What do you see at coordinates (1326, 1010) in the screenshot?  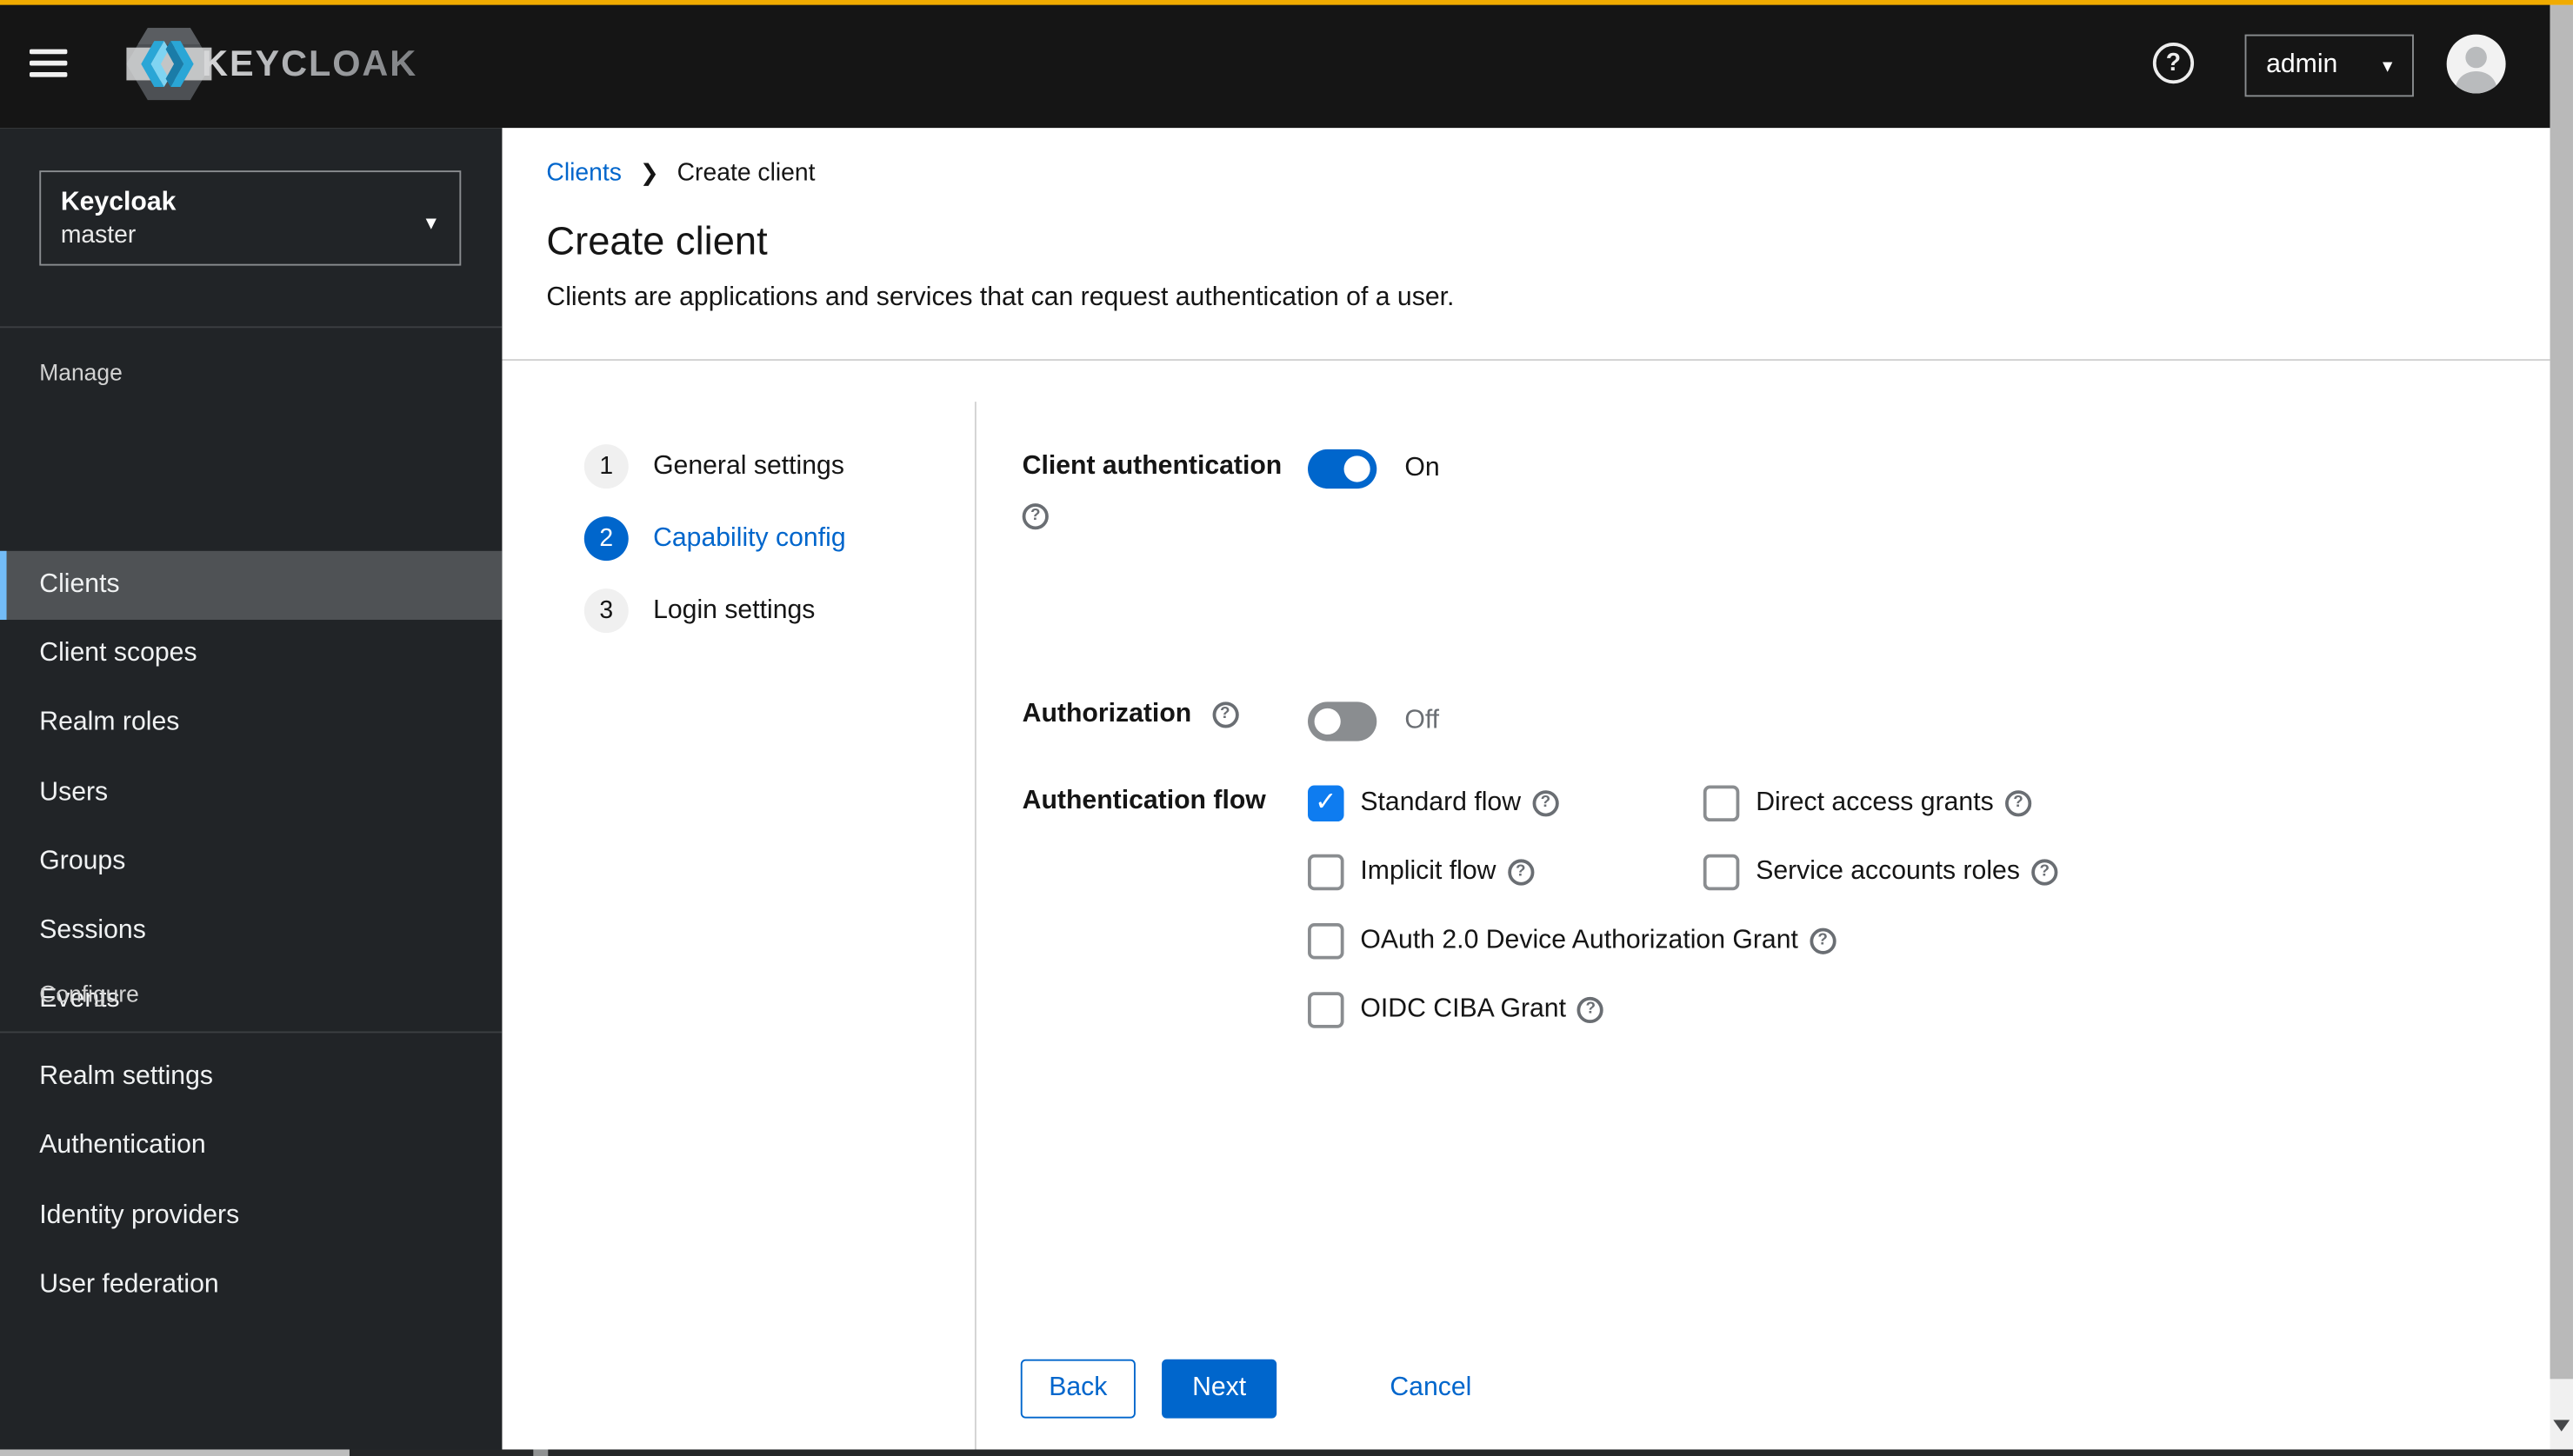 I see `oidc-ciba-grant-checkbox` at bounding box center [1326, 1010].